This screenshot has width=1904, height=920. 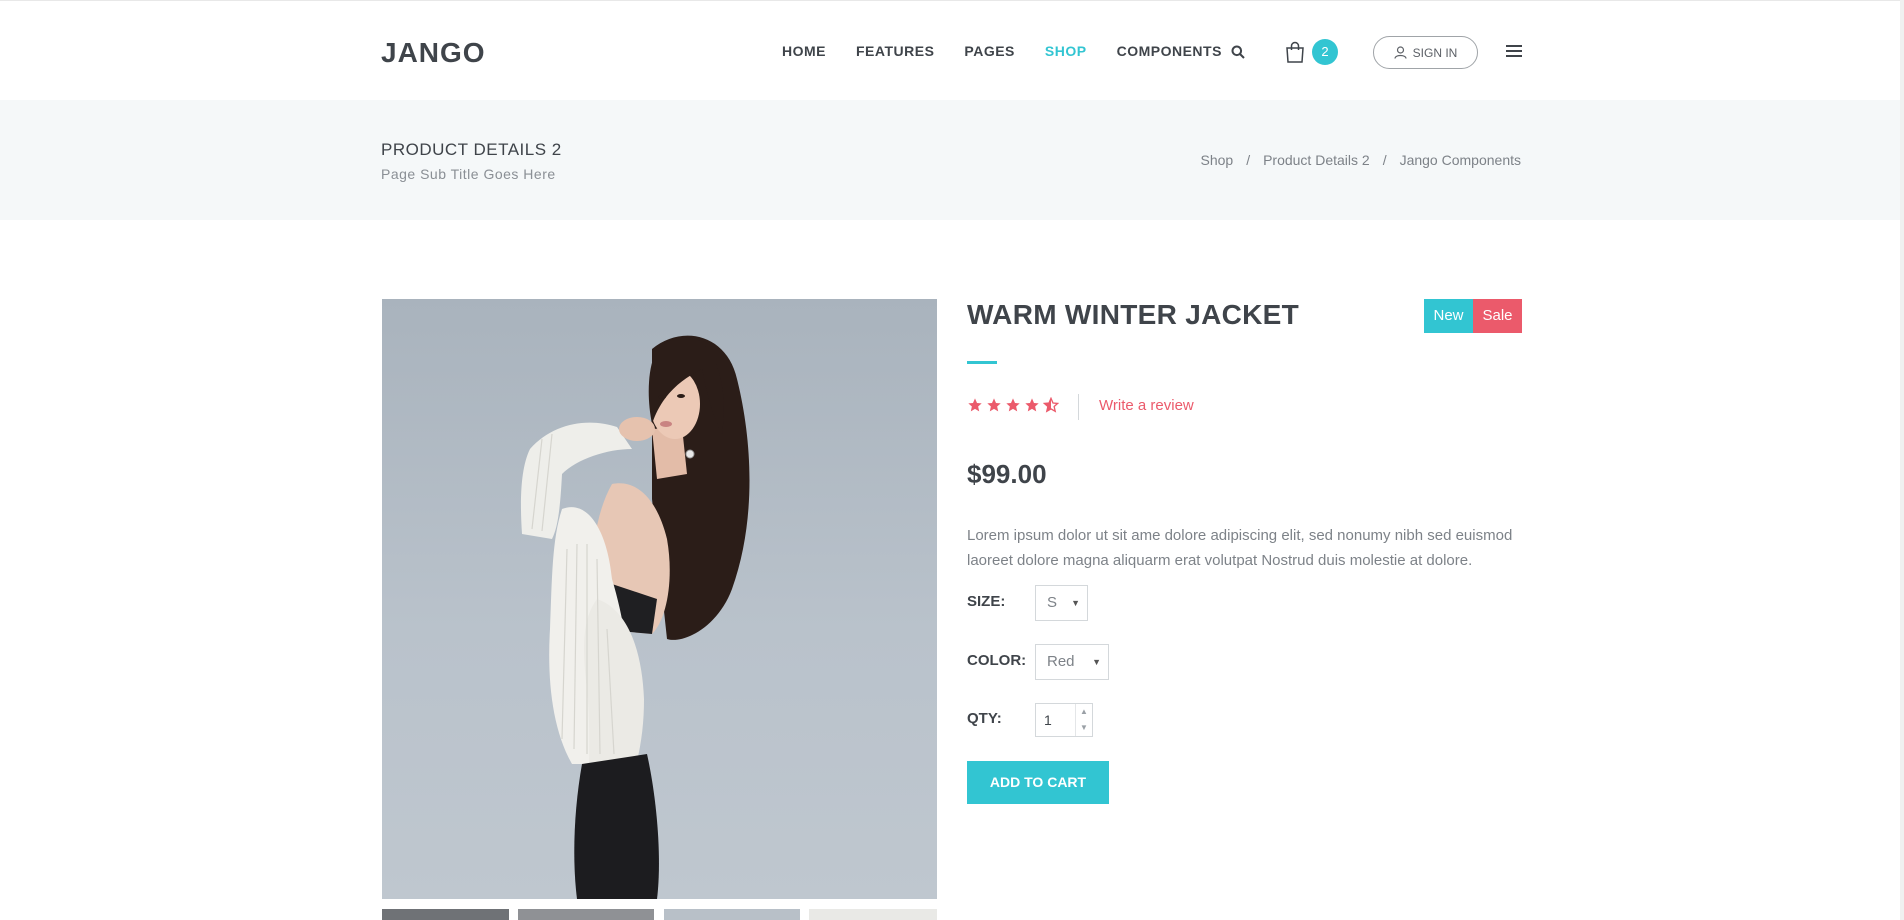 What do you see at coordinates (1078, 407) in the screenshot?
I see `rating-divider` at bounding box center [1078, 407].